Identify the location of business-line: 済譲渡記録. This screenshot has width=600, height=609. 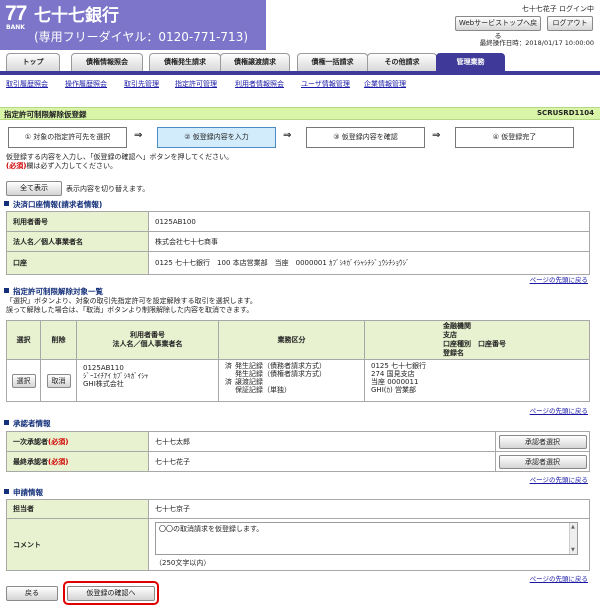
(291, 382).